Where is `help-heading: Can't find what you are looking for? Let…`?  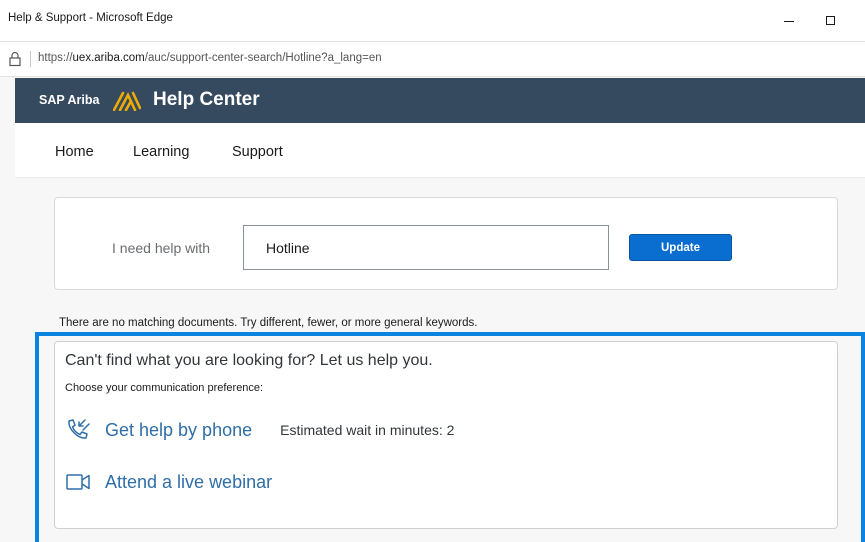
help-heading: Can't find what you are looking for? Let… is located at coordinates (249, 360).